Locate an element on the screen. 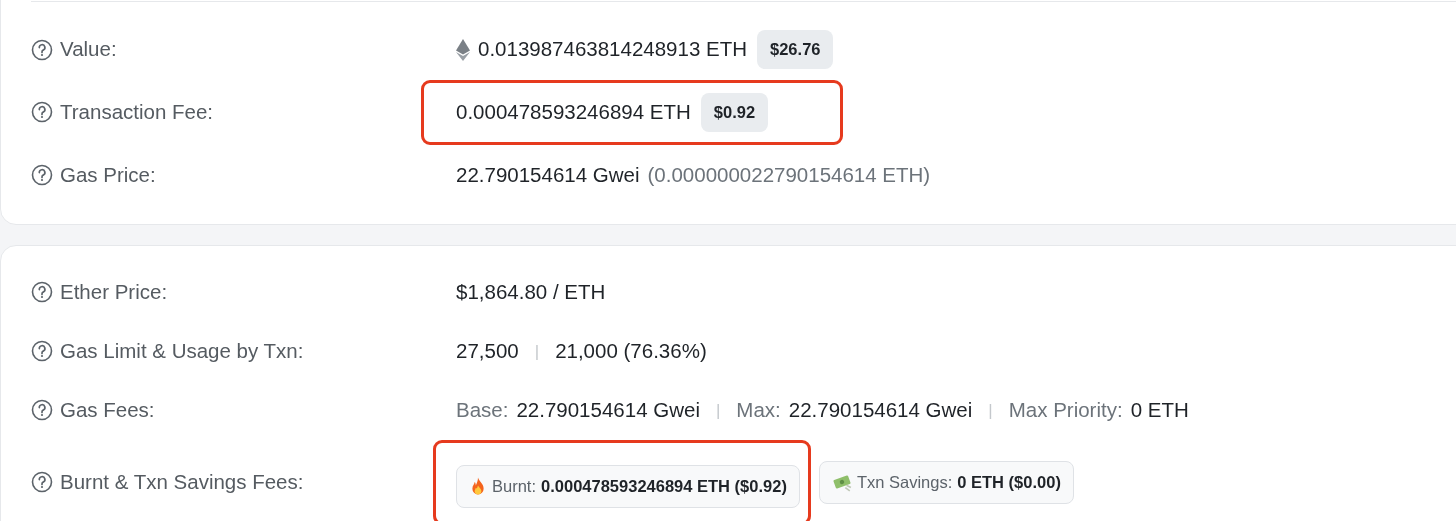 This screenshot has width=1456, height=521. value-text: Max Priority: is located at coordinates (1065, 409).